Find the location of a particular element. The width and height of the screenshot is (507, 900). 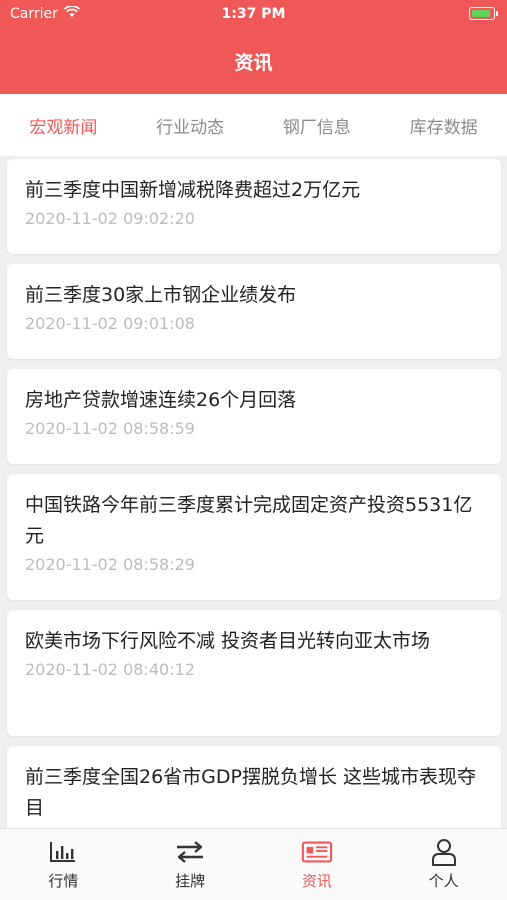

news-title: 前三季度全国26省市GDP摆脱负增长 这些城市表现夺目 is located at coordinates (251, 792).